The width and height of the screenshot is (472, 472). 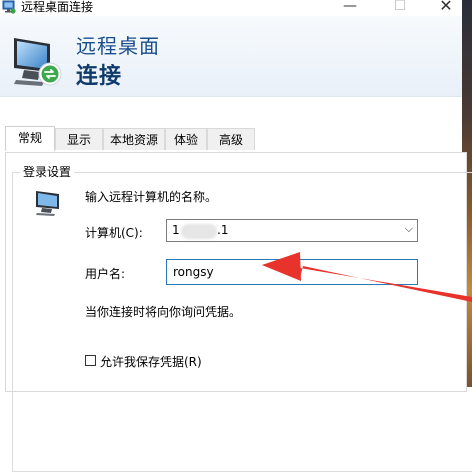 I want to click on remote-desktop-monitor-icon, so click(x=38, y=62).